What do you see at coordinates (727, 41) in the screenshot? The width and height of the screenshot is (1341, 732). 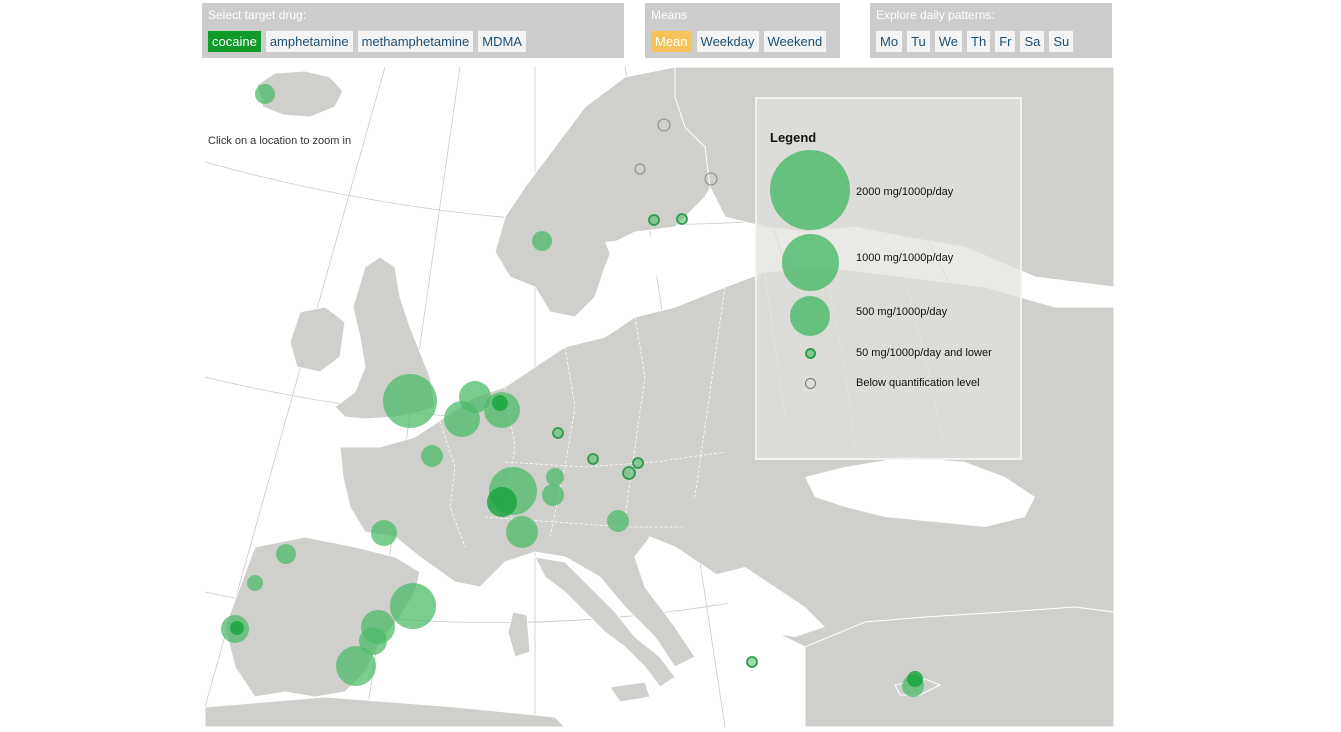 I see `means-button-weekday: Weekday` at bounding box center [727, 41].